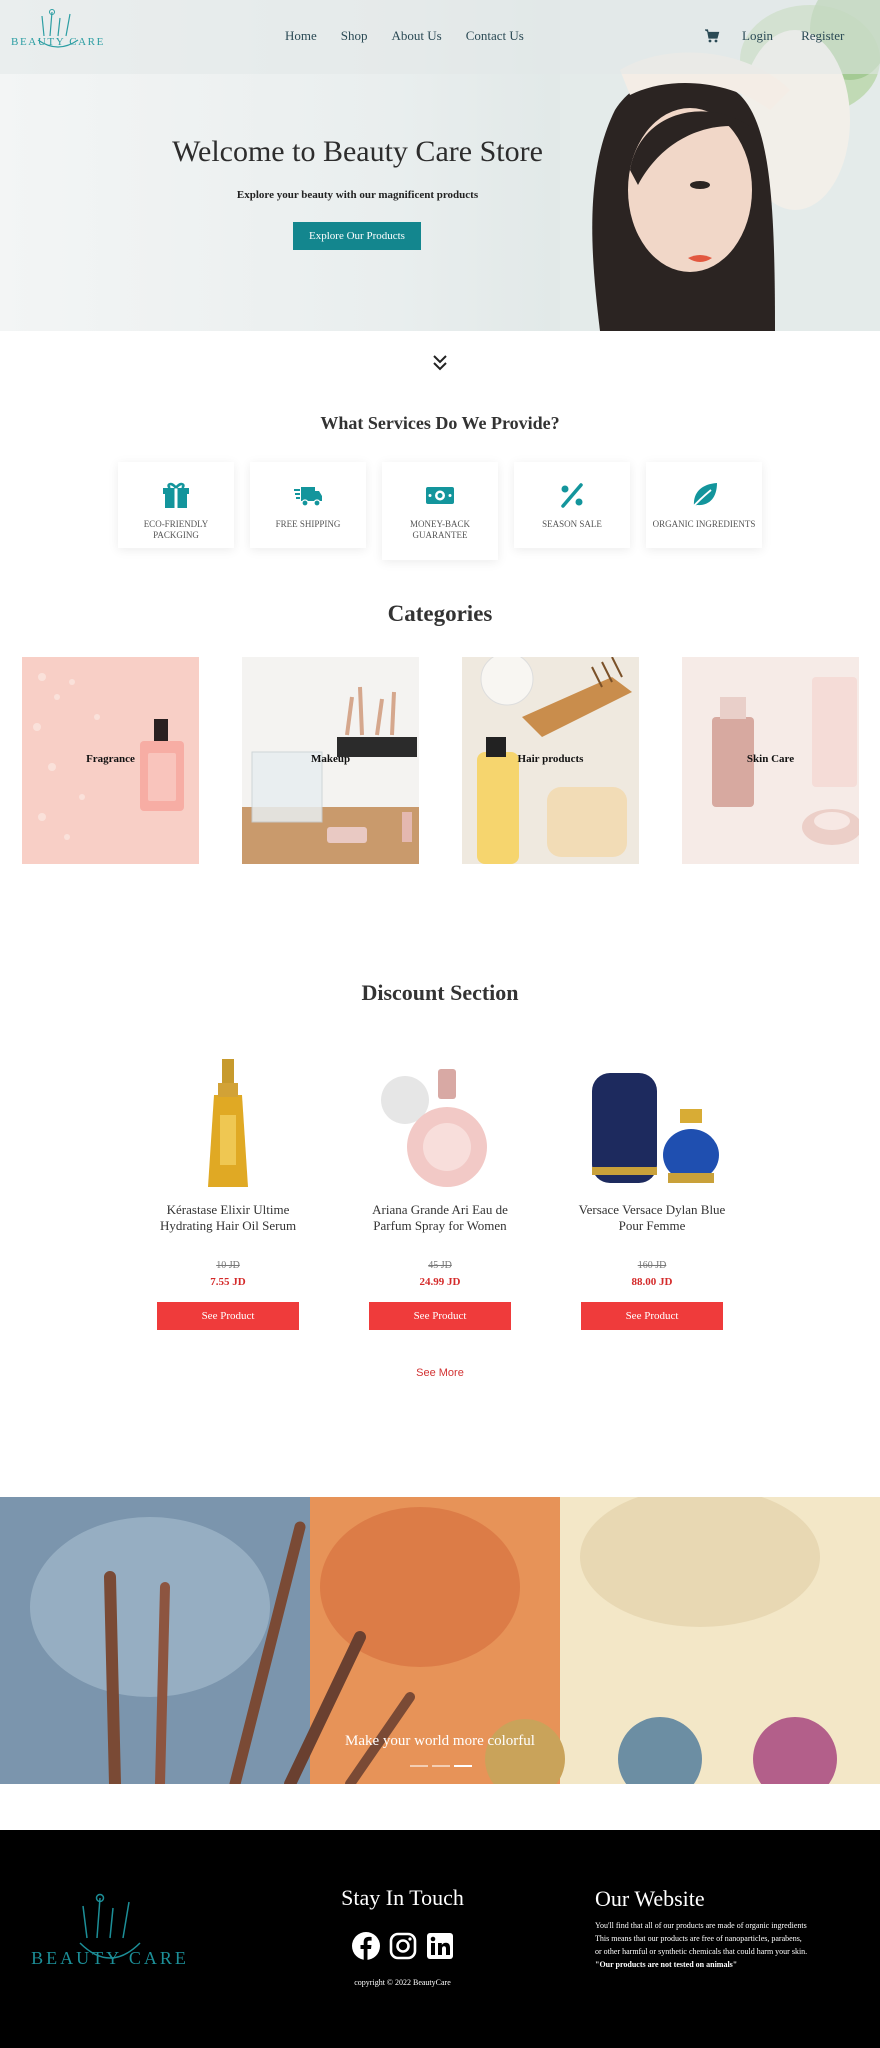 Image resolution: width=880 pixels, height=2048 pixels. I want to click on ariana-perfume-image, so click(440, 1125).